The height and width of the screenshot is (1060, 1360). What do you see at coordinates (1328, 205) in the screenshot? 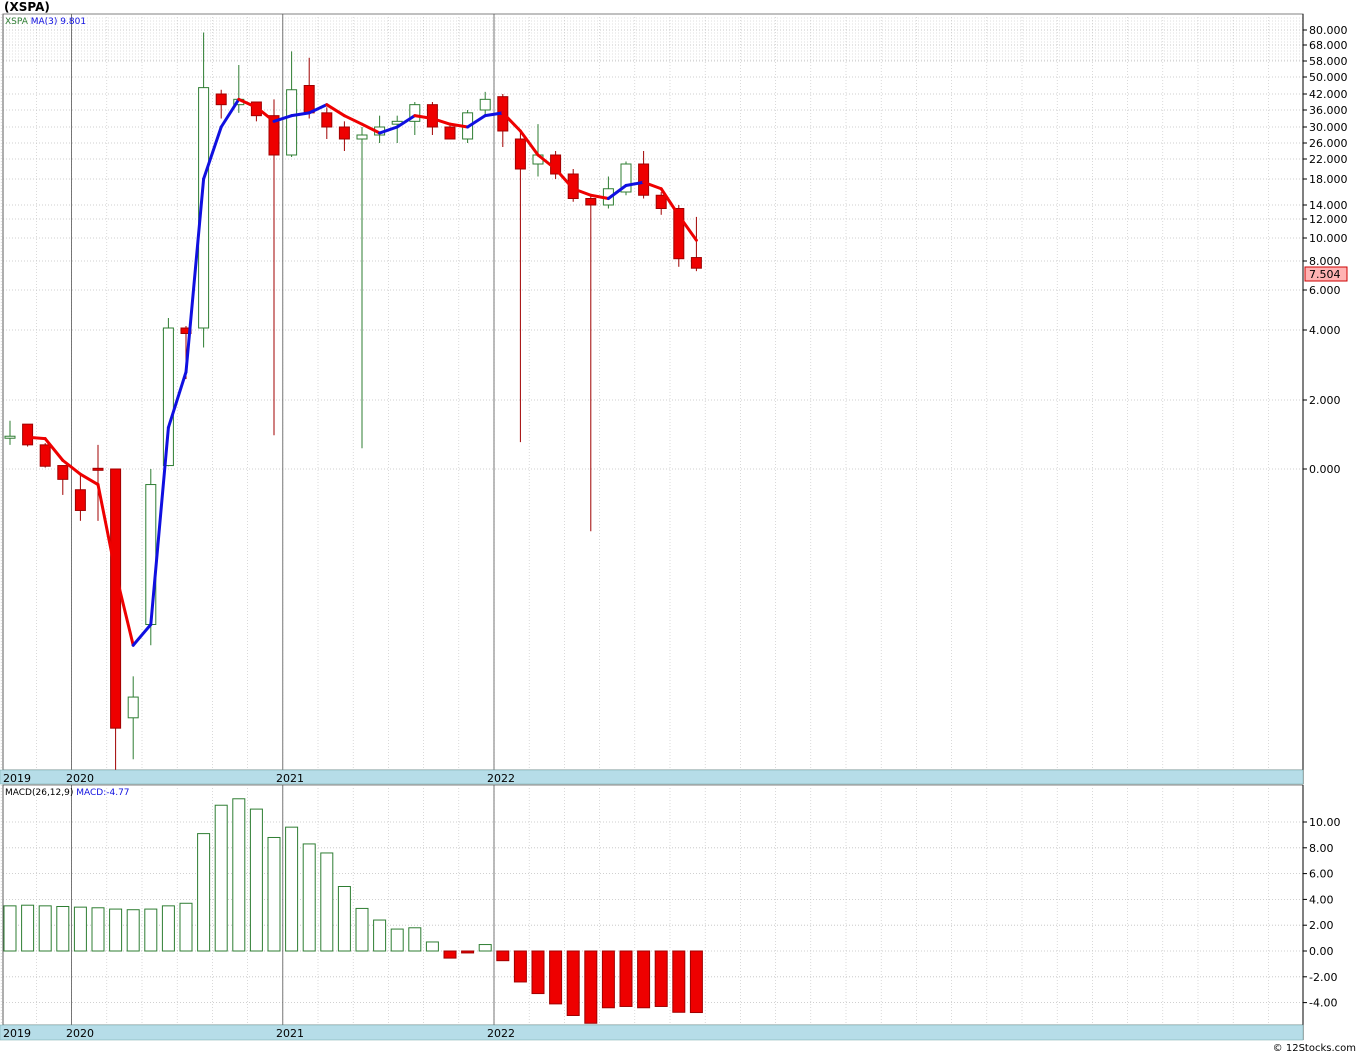
I see `price-y-tick-label: 14.000` at bounding box center [1328, 205].